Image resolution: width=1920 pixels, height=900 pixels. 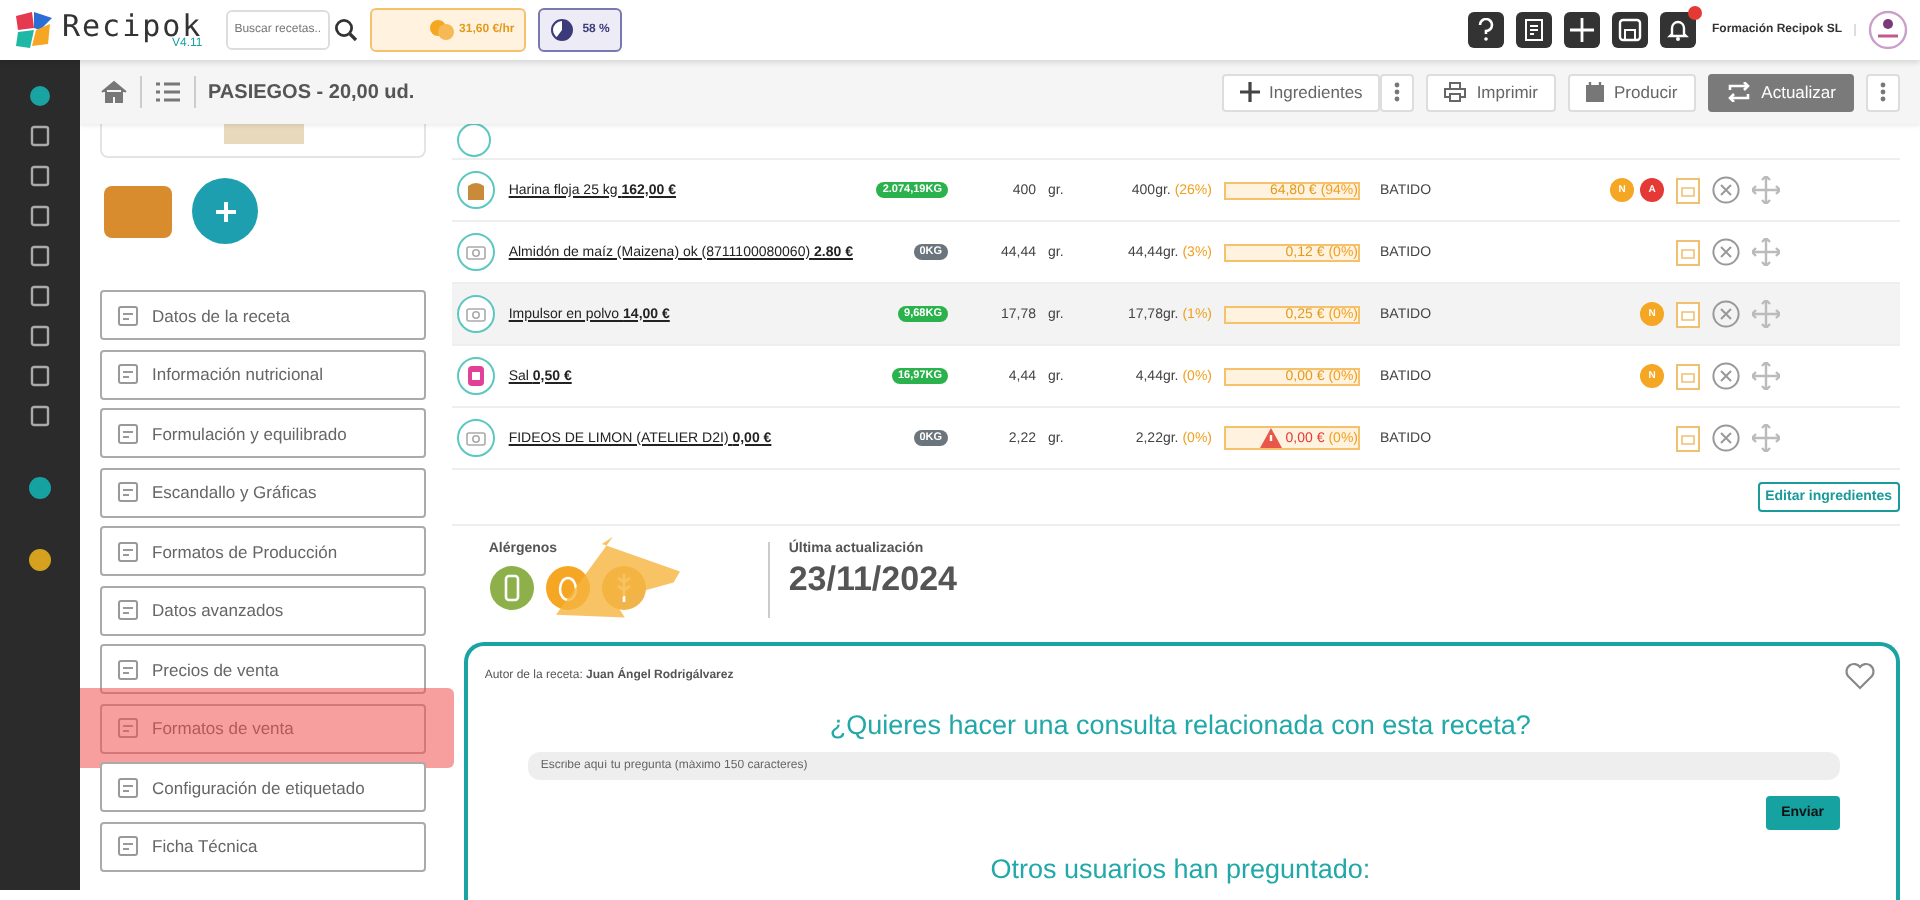 I want to click on recipe-section-button: Datos de la receta, so click(x=263, y=315).